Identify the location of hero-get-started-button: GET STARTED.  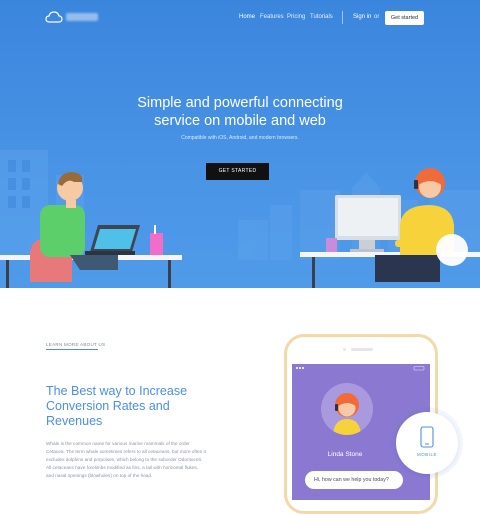
(237, 171).